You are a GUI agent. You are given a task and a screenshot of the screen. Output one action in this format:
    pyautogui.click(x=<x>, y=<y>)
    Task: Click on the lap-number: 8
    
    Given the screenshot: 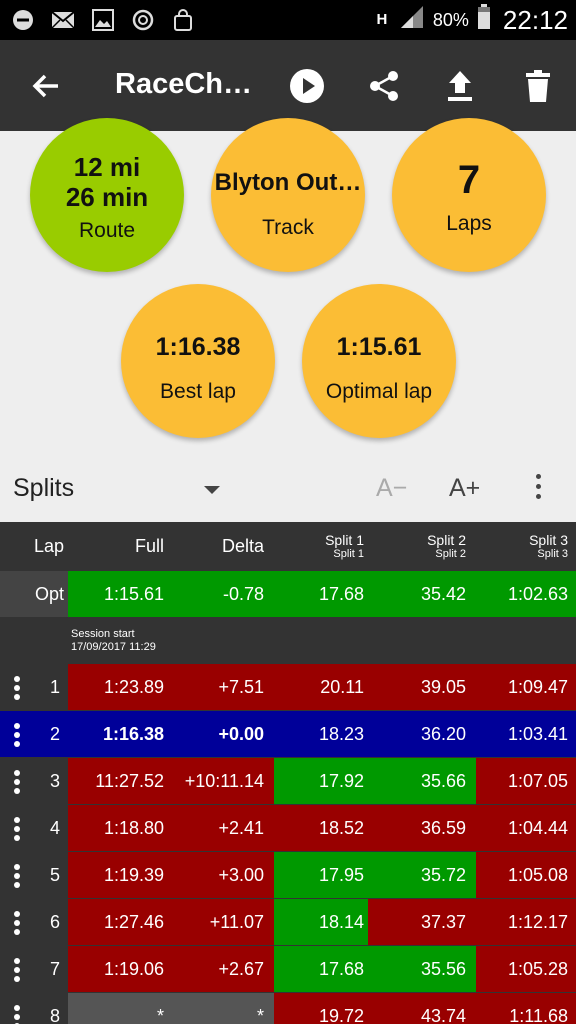 What is the action you would take?
    pyautogui.click(x=54, y=1014)
    